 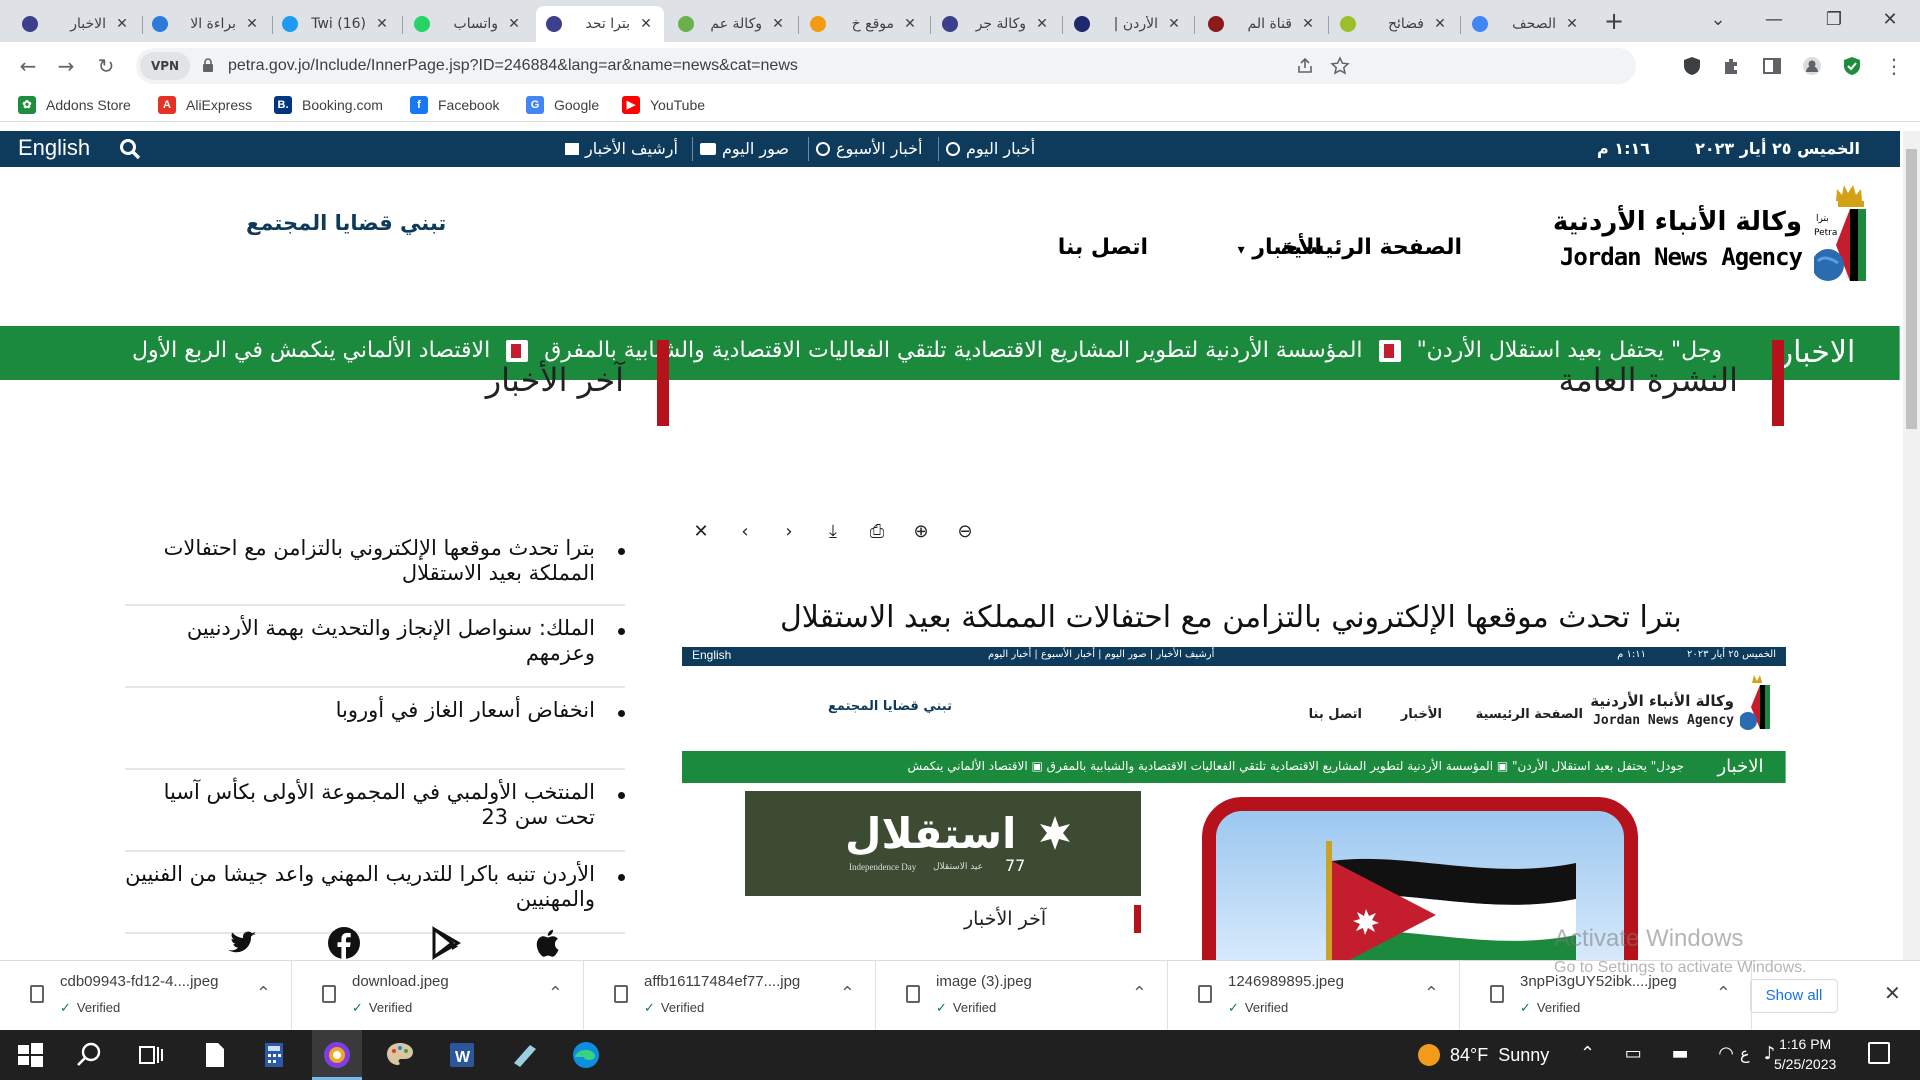 What do you see at coordinates (1911, 545) in the screenshot?
I see `page-scrollbar` at bounding box center [1911, 545].